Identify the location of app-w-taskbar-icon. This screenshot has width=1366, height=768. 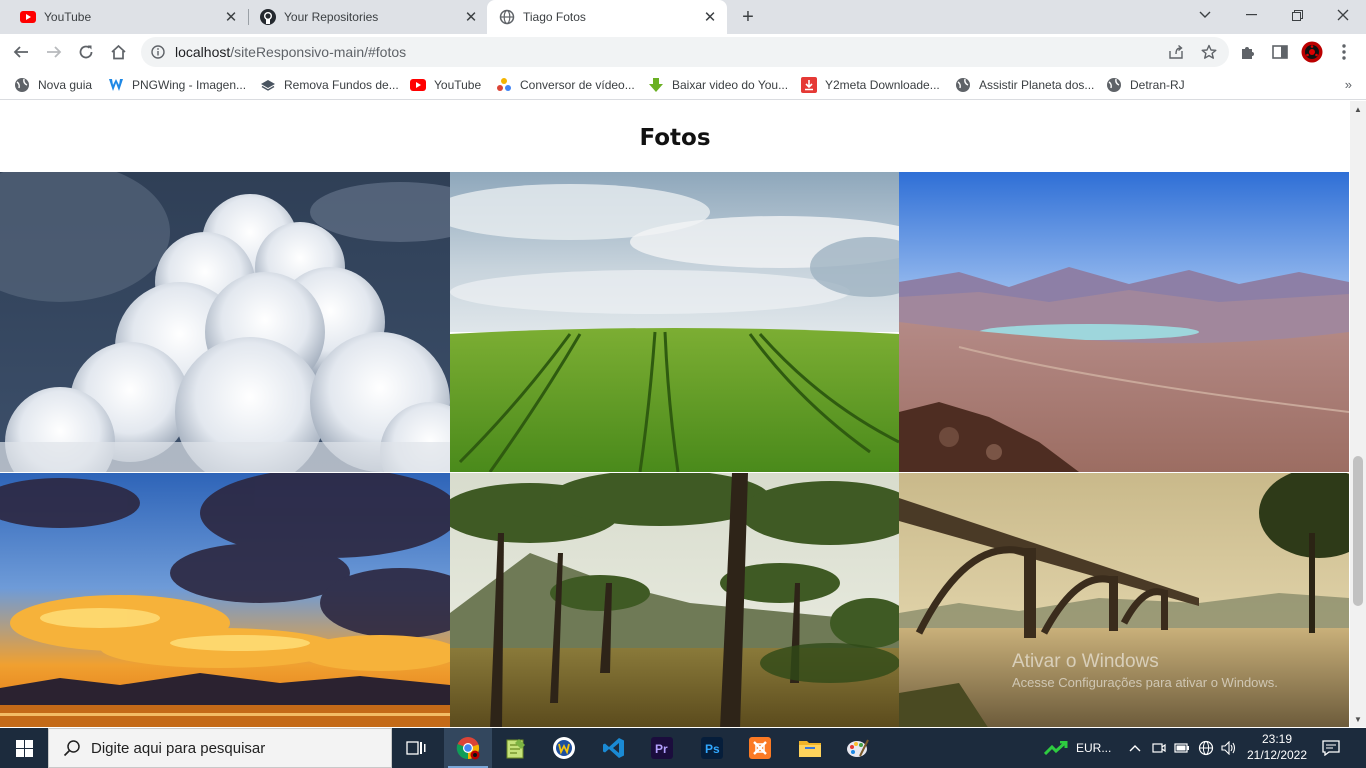
(564, 748).